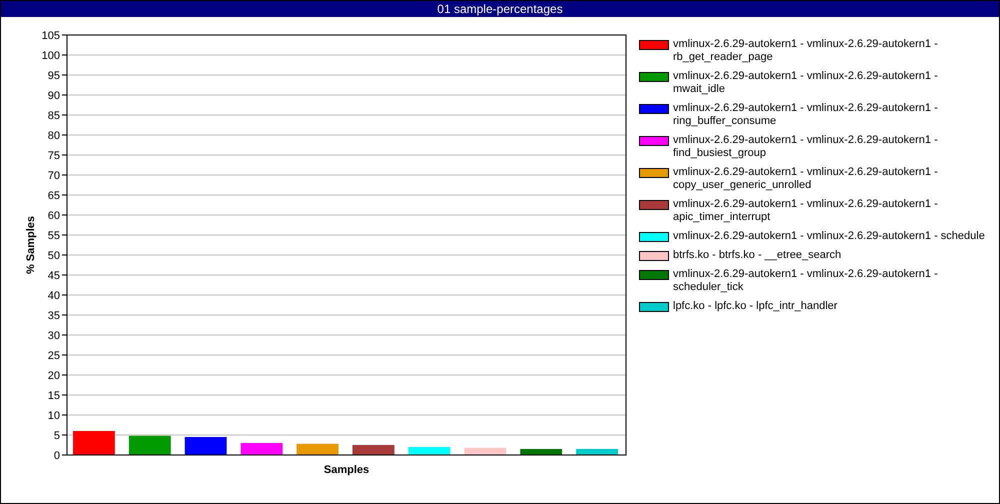 The height and width of the screenshot is (504, 1000). I want to click on y-tick-label: 60, so click(54, 216).